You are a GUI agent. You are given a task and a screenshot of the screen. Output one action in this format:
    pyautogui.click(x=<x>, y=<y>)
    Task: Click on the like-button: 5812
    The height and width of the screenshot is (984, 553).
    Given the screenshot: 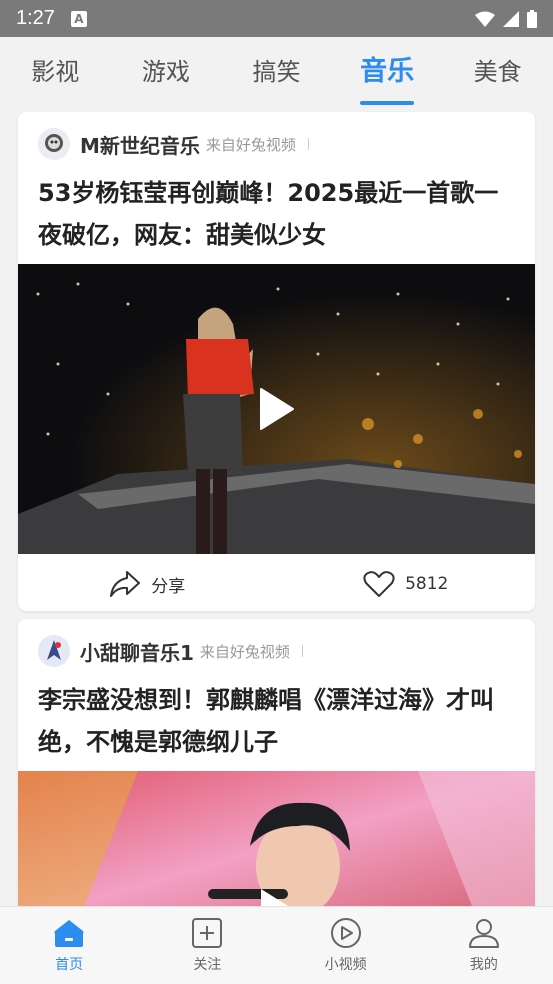 What is the action you would take?
    pyautogui.click(x=406, y=584)
    